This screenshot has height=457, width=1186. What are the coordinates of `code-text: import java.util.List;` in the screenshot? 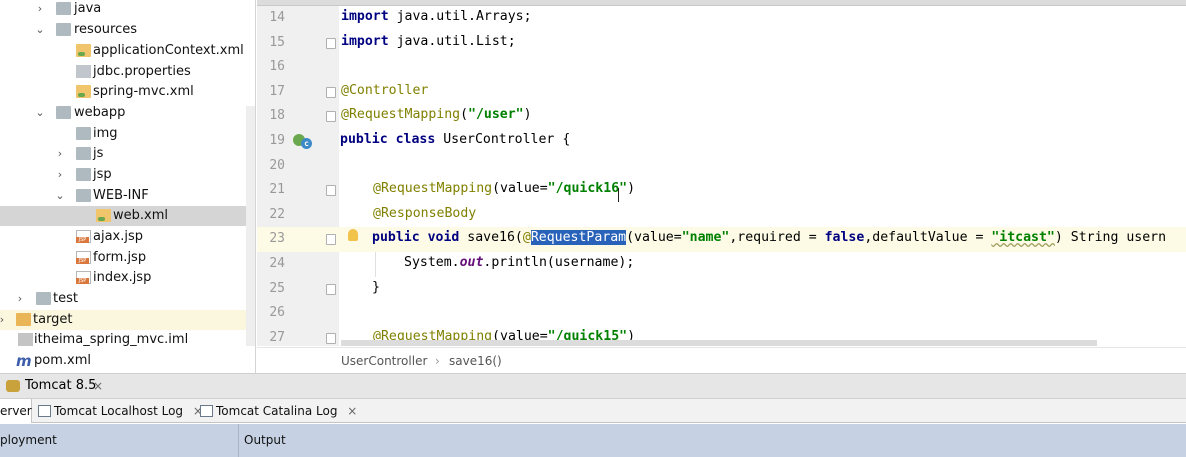 It's located at (428, 41).